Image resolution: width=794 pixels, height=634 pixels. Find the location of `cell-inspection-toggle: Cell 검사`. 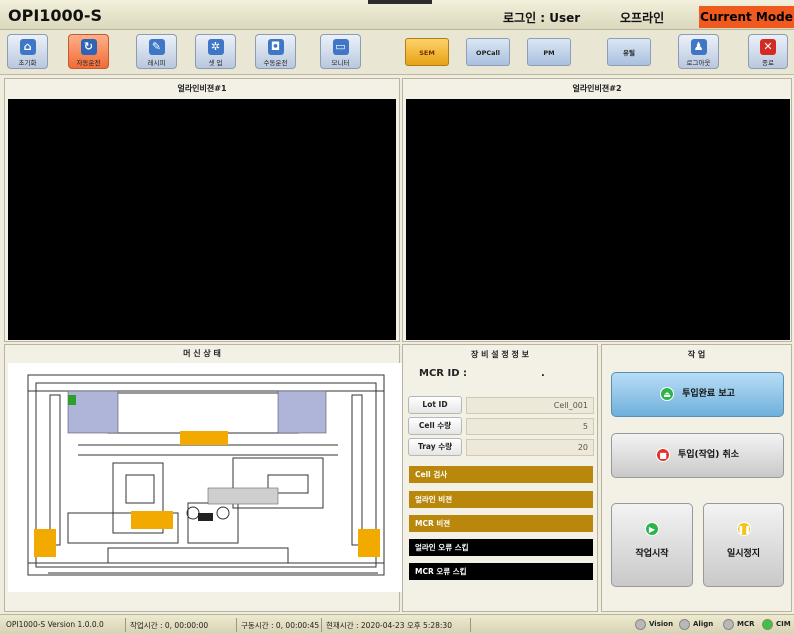

cell-inspection-toggle: Cell 검사 is located at coordinates (501, 474).